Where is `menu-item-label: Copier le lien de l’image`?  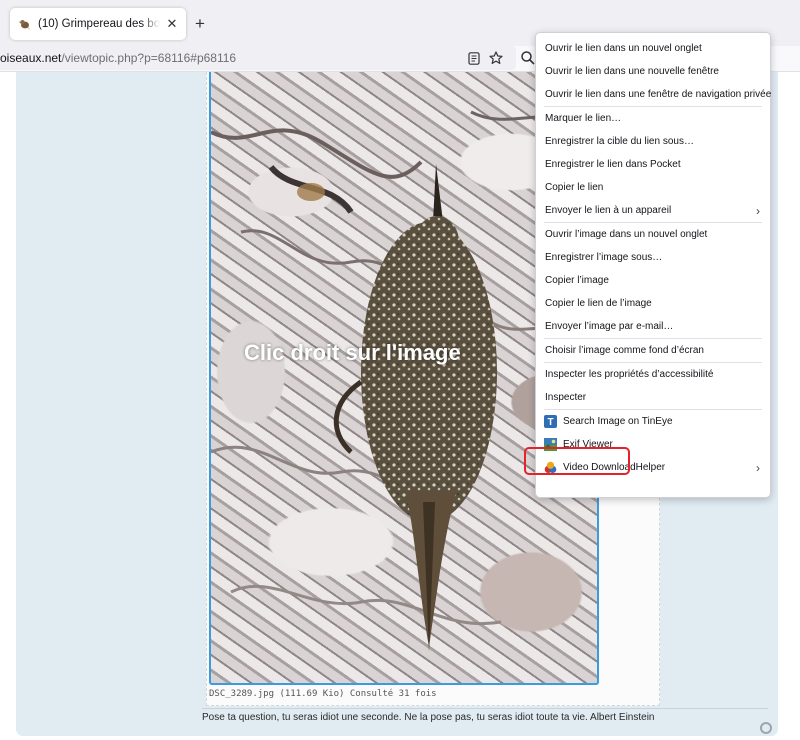 menu-item-label: Copier le lien de l’image is located at coordinates (598, 303).